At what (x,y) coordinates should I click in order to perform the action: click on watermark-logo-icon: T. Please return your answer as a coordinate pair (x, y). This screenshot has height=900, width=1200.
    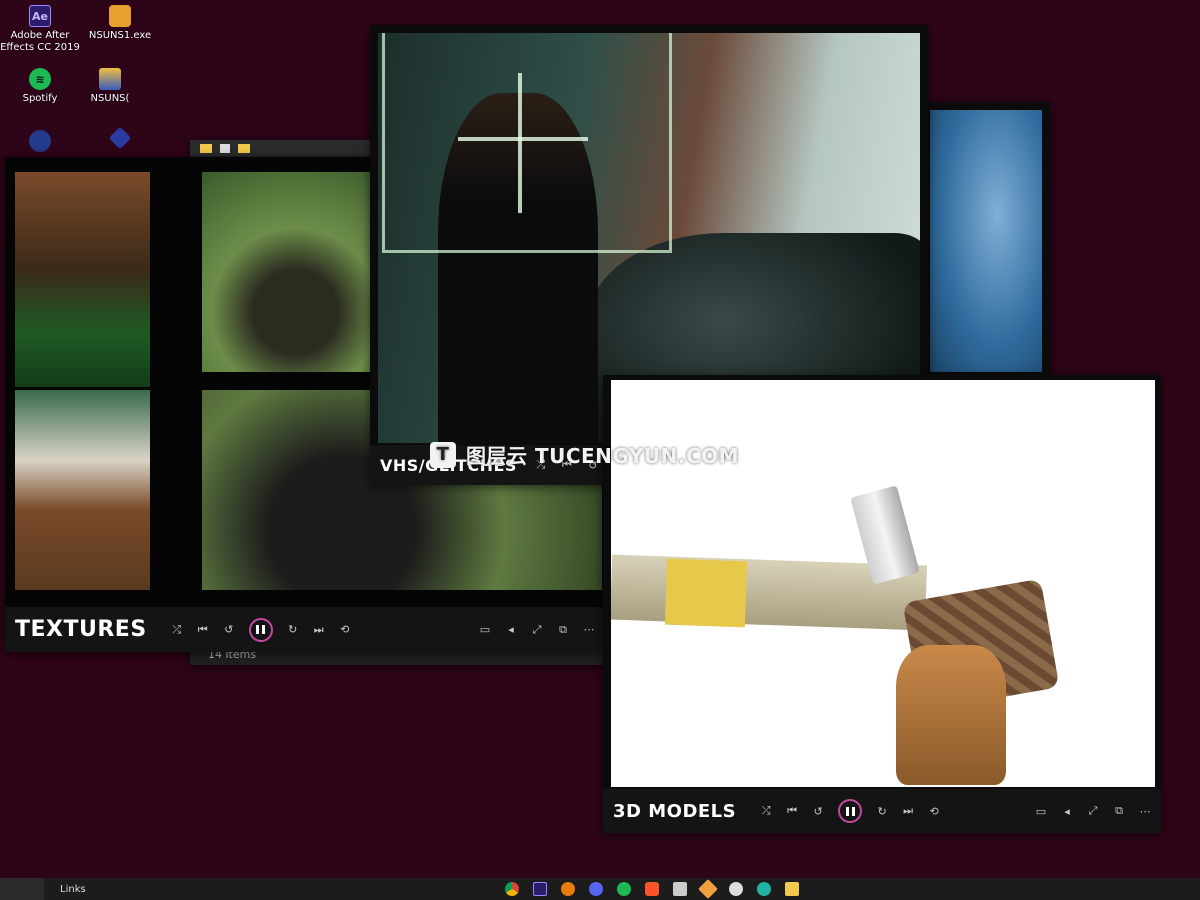
    Looking at the image, I should click on (443, 454).